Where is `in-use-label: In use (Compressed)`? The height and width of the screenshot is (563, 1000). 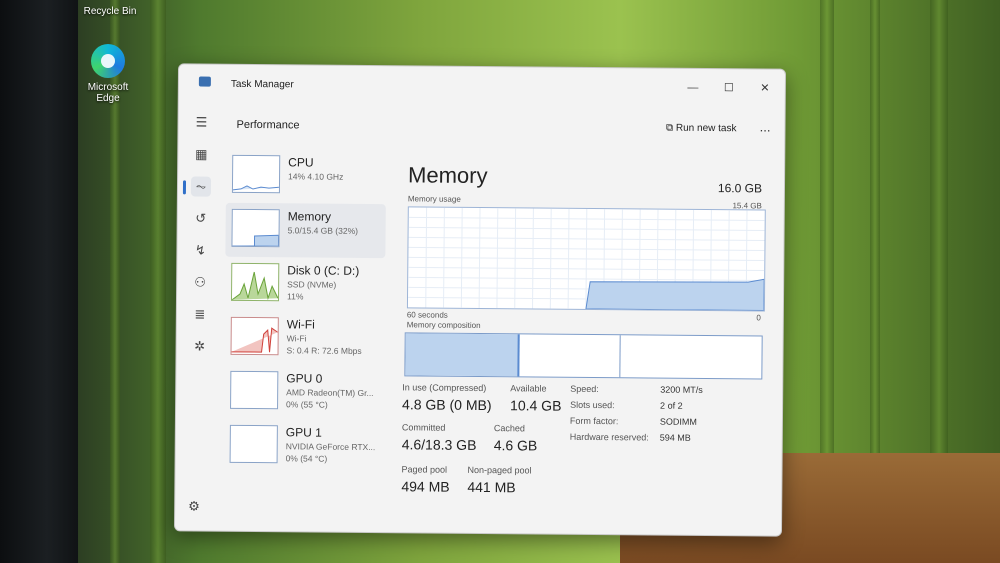
in-use-label: In use (Compressed) is located at coordinates (444, 388).